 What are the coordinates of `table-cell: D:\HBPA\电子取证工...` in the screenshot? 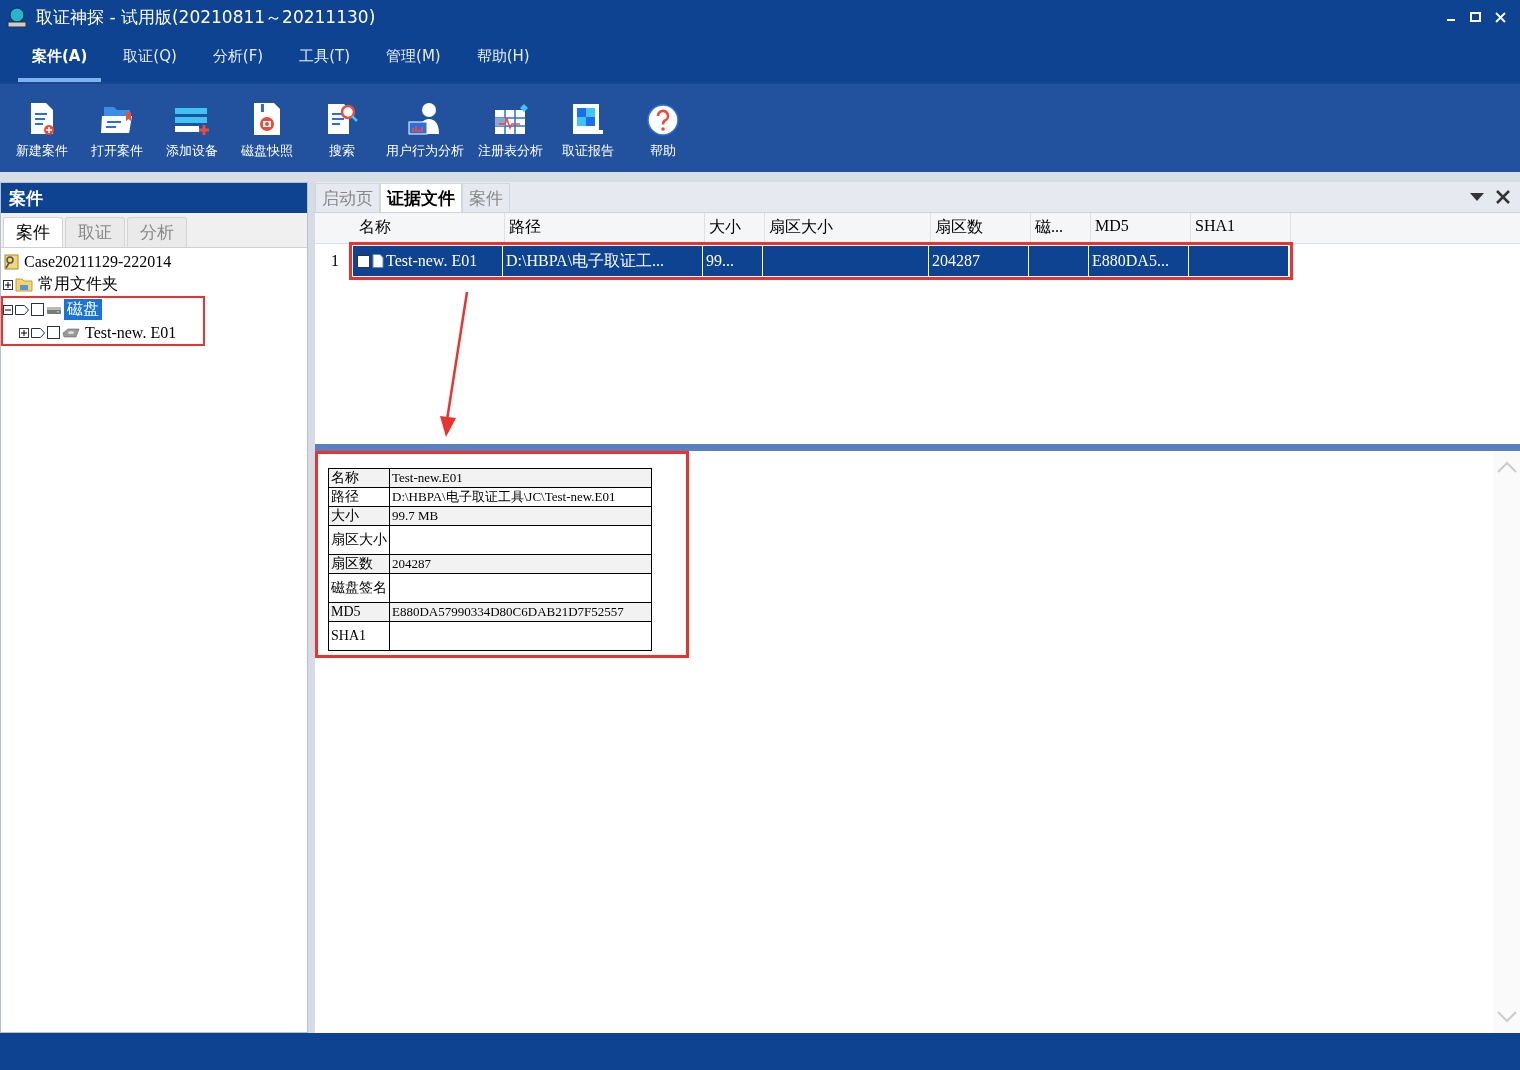 It's located at (603, 261).